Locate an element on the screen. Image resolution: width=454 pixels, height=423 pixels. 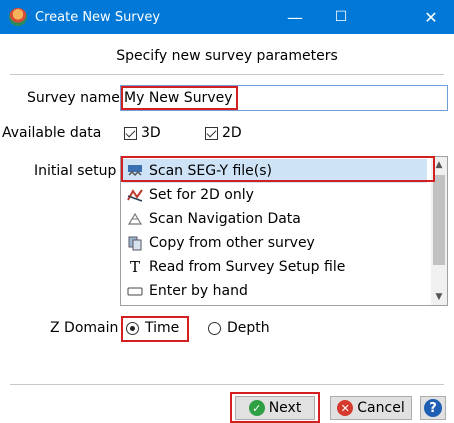
window-title: Create New Survey is located at coordinates (98, 17).